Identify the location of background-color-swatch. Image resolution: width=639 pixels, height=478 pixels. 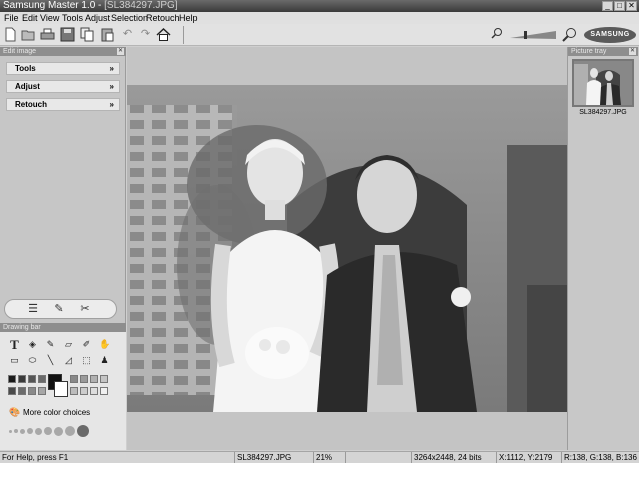
(61, 389).